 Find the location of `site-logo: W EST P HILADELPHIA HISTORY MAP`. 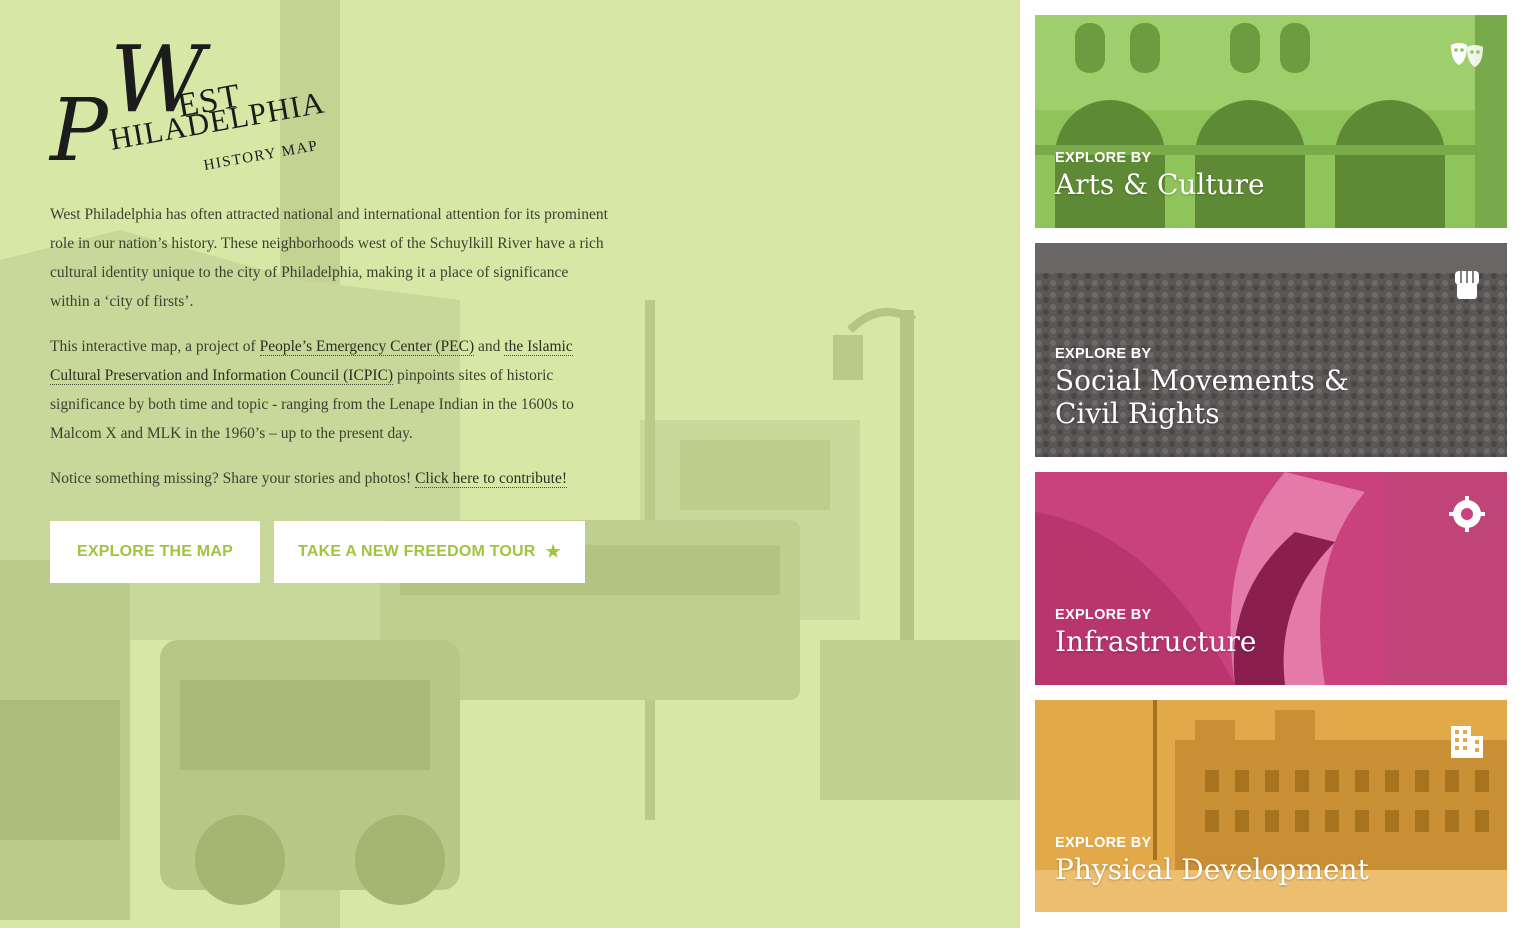

site-logo: W EST P HILADELPHIA HISTORY MAP is located at coordinates (195, 112).